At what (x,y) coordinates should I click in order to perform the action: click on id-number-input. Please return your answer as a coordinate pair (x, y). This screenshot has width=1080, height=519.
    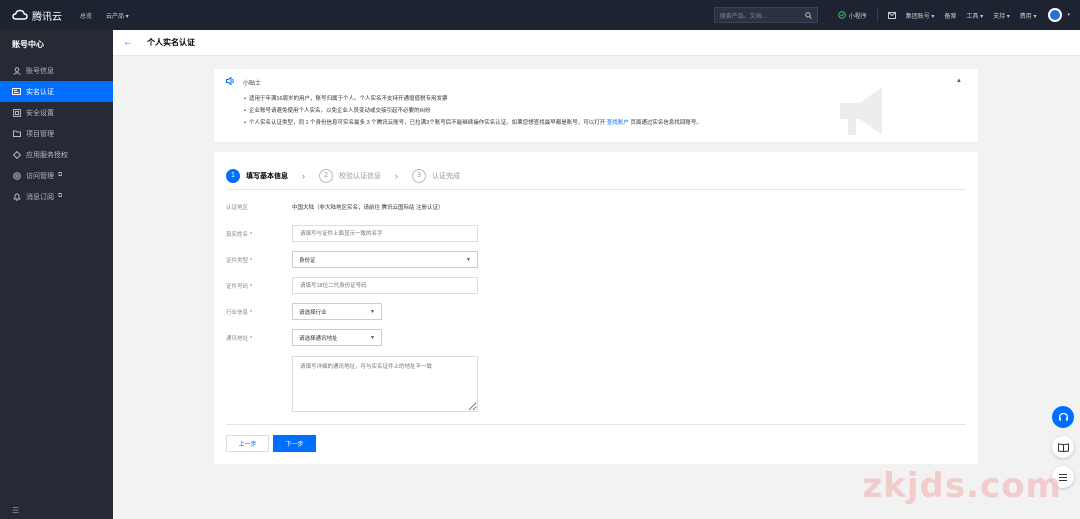
    Looking at the image, I should click on (385, 285).